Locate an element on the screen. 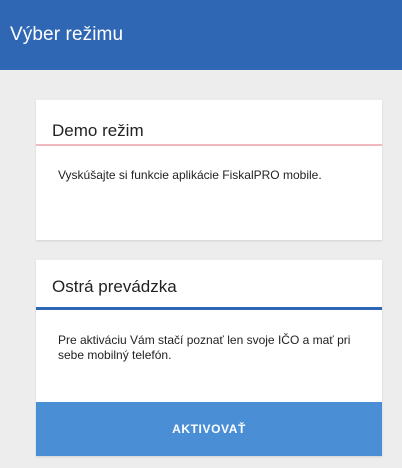 The image size is (402, 468). live-mode-divider is located at coordinates (209, 308).